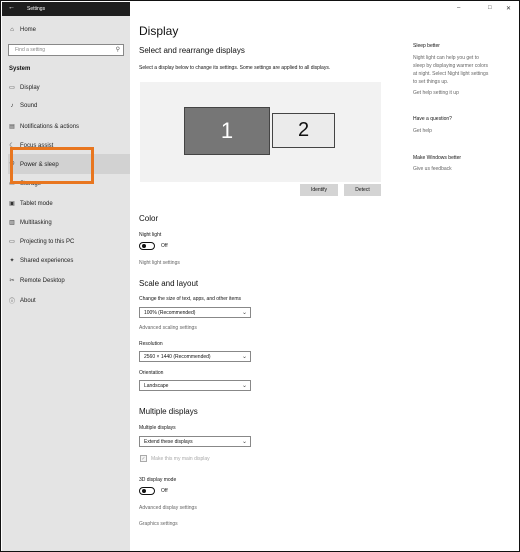 This screenshot has width=520, height=552. What do you see at coordinates (12, 88) in the screenshot?
I see `monitor-icon: ▭` at bounding box center [12, 88].